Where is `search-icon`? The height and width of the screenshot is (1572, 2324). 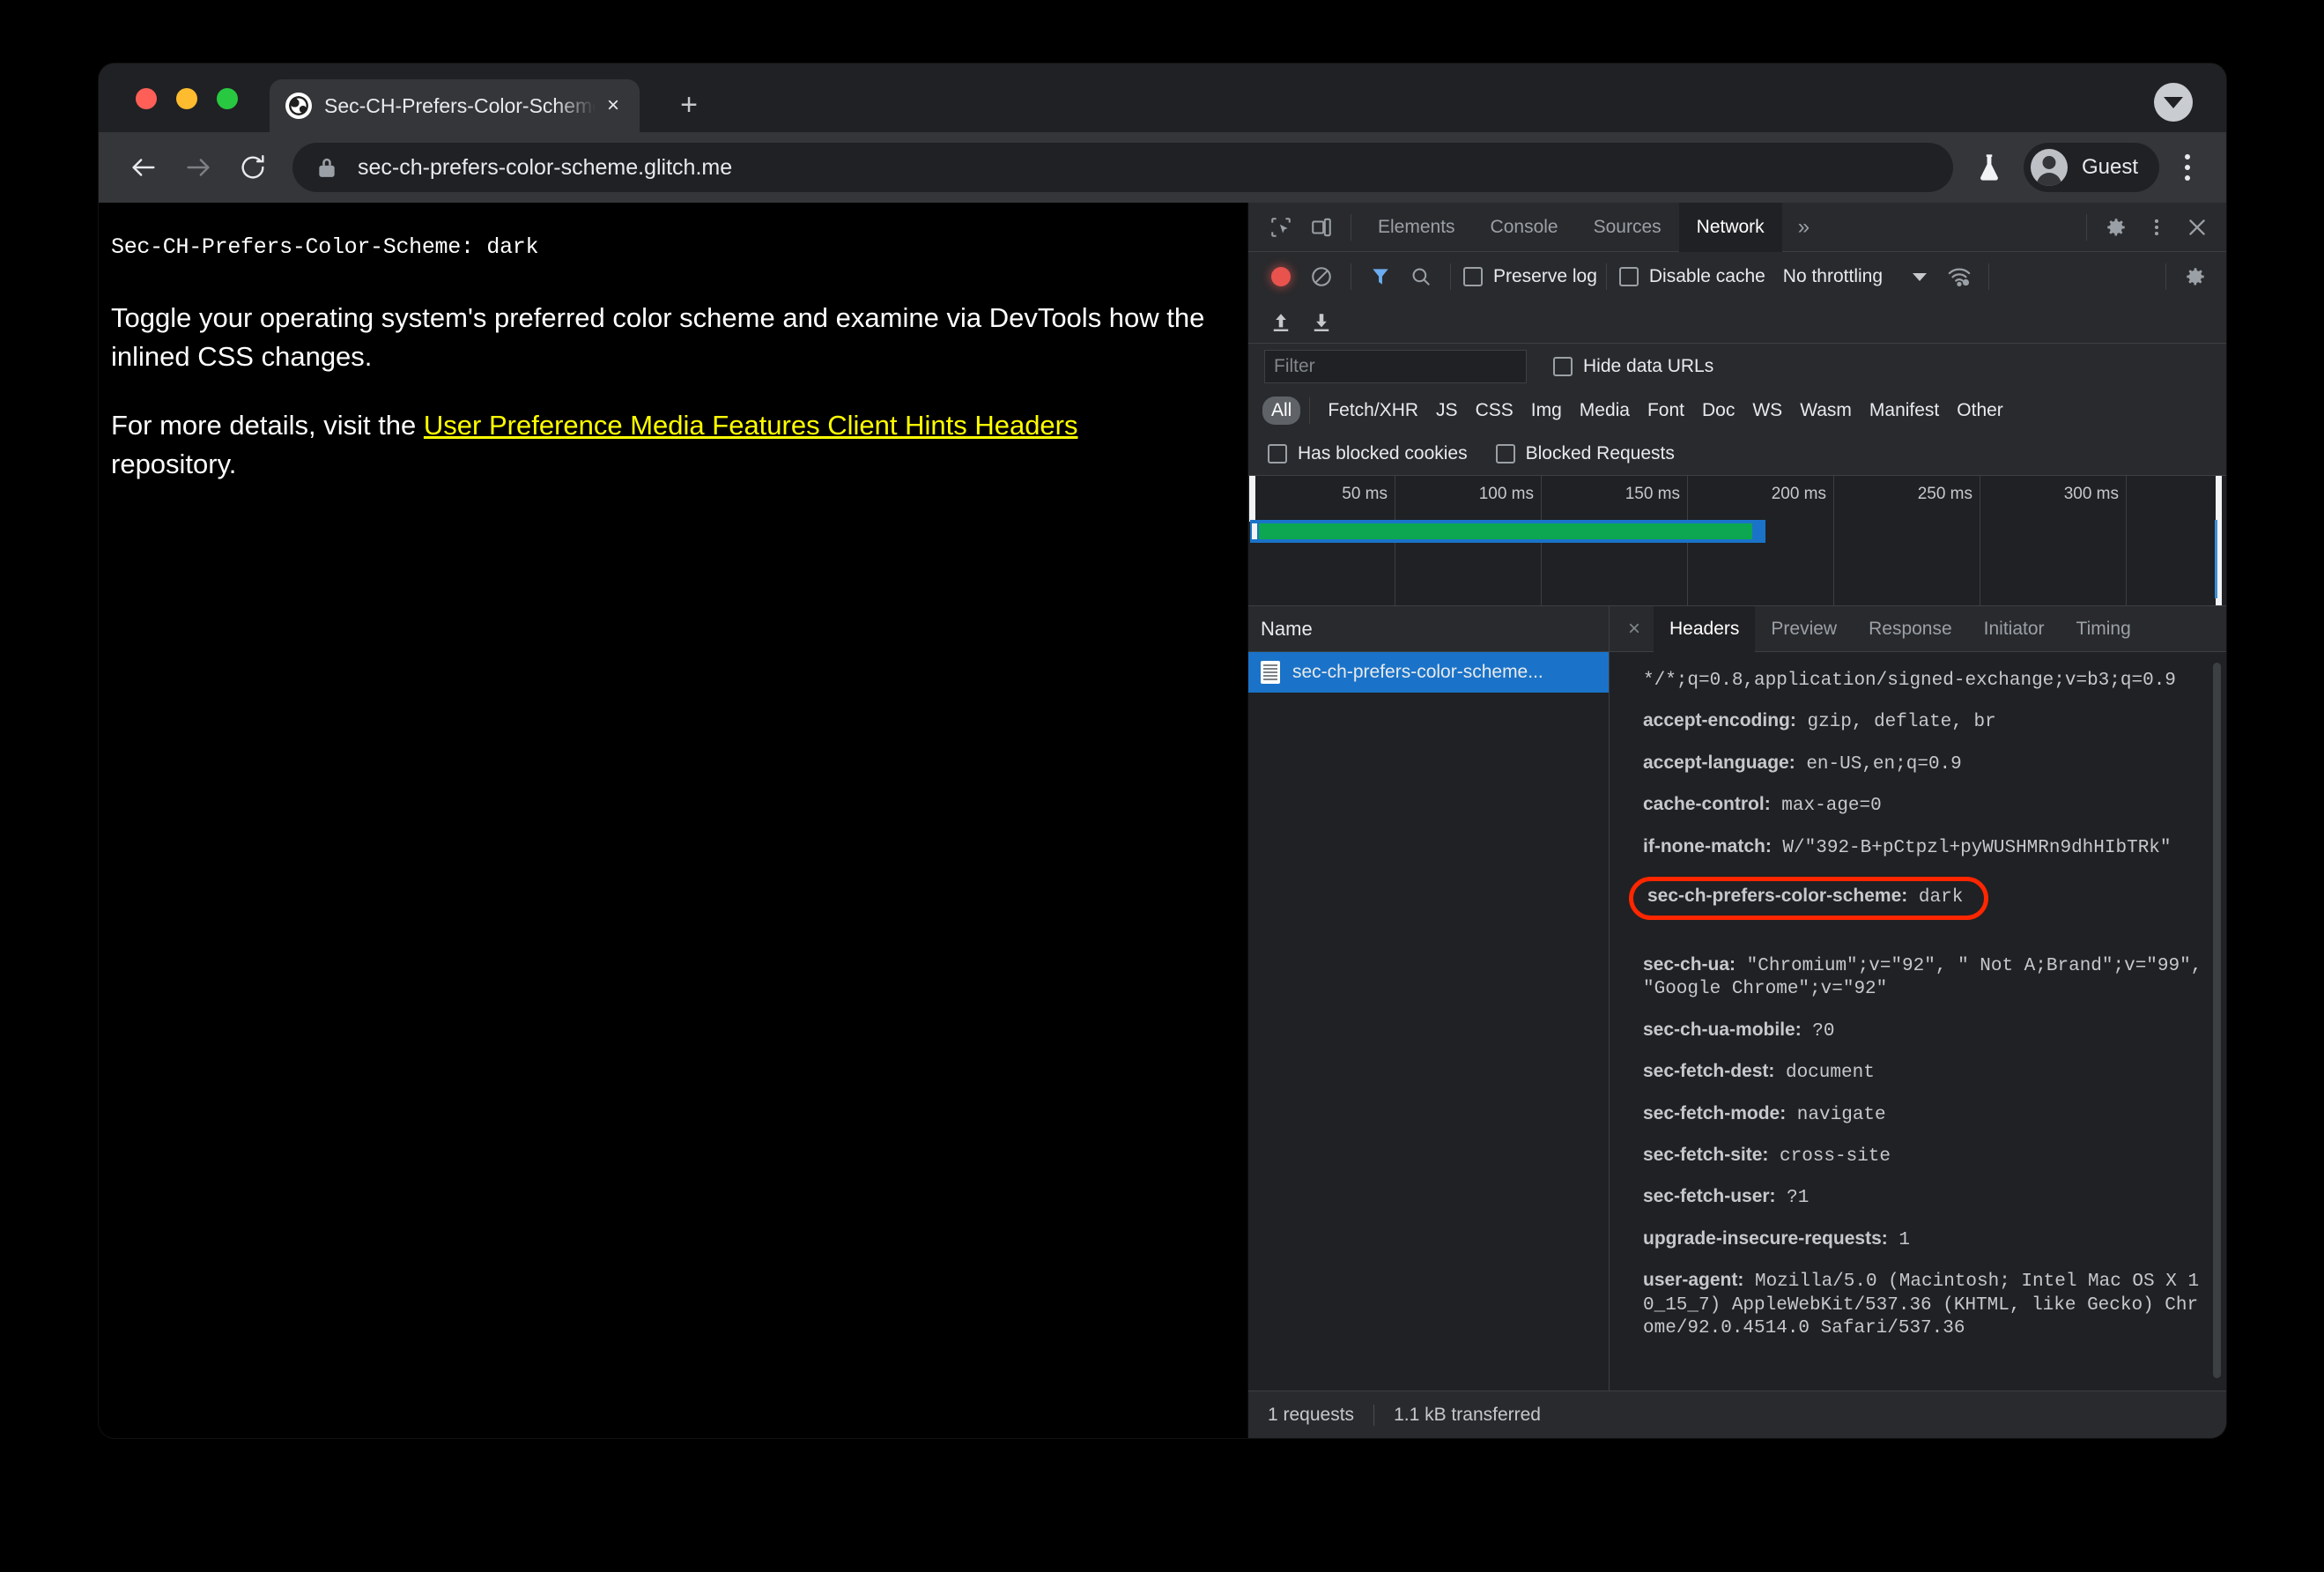
search-icon is located at coordinates (1421, 276).